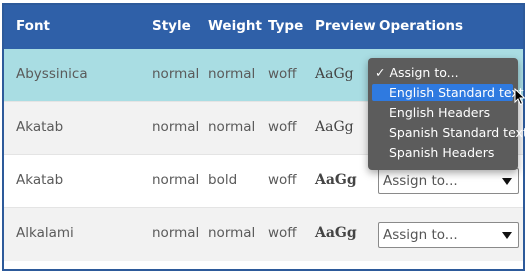  I want to click on menu-item-english-standard-text: English Standard text, so click(448, 92).